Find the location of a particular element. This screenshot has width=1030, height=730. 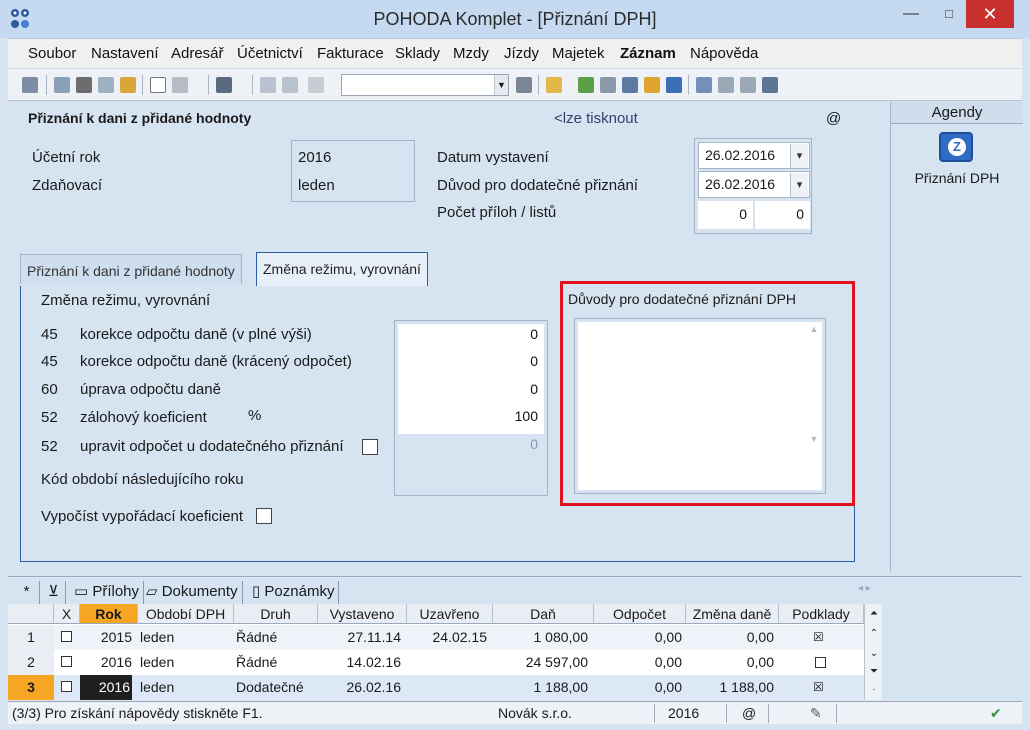

cell-vystaveno: 27.11.14 is located at coordinates (374, 637).